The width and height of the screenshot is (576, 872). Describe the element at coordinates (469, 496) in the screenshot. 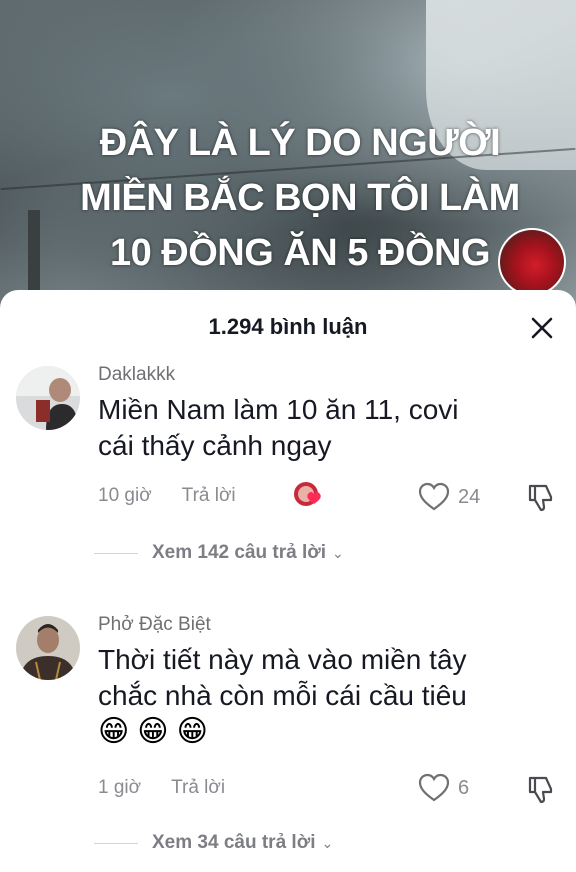

I see `like-count: 24` at that location.